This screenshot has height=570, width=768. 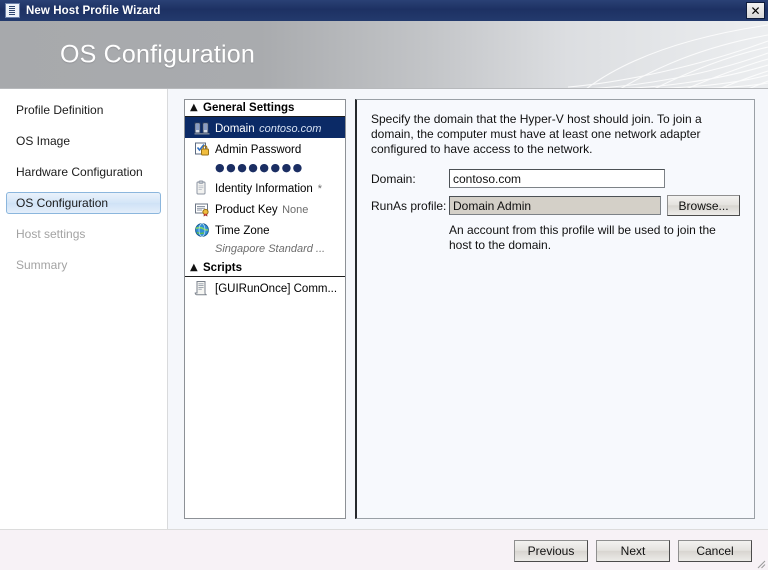 I want to click on sidebar-item-label: Host settings, so click(x=51, y=234).